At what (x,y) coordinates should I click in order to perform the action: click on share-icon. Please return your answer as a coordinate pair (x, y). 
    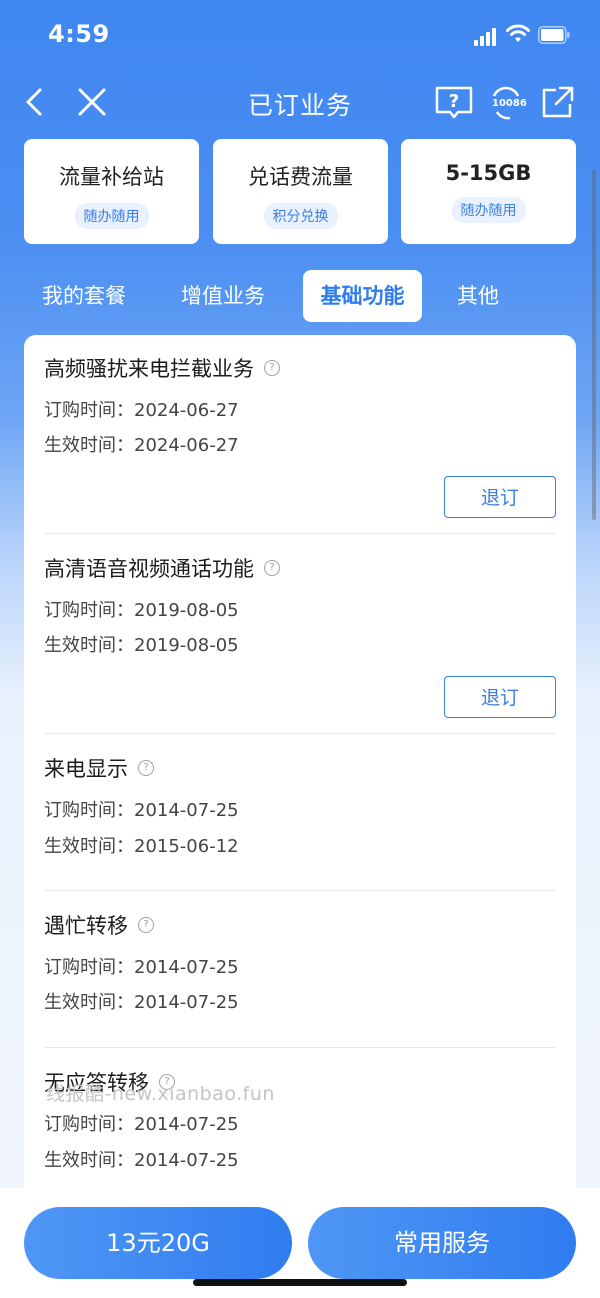
    Looking at the image, I should click on (558, 102).